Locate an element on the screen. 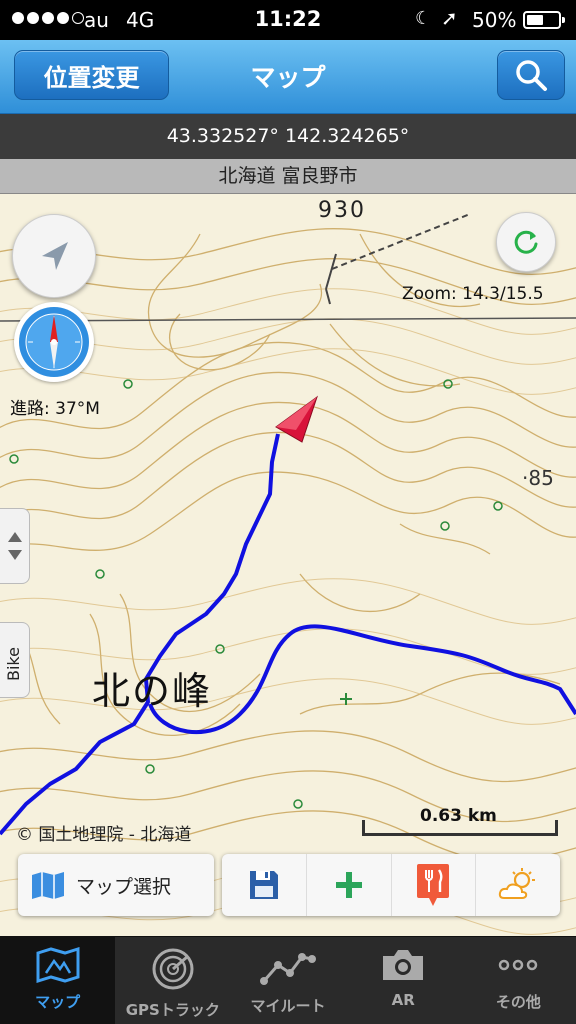 The image size is (576, 1024). add-icon is located at coordinates (348, 885).